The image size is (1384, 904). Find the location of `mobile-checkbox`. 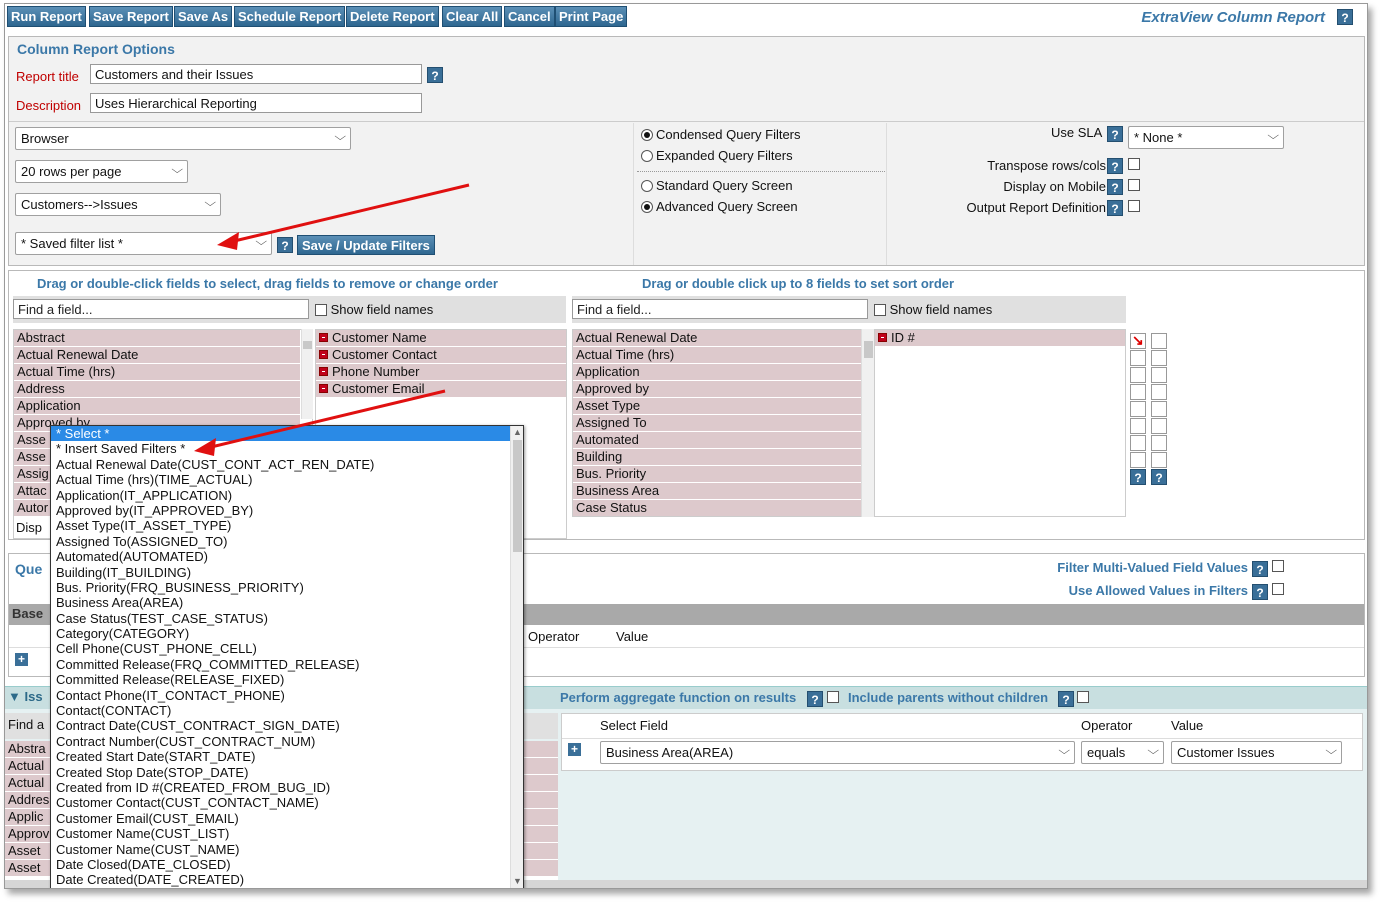

mobile-checkbox is located at coordinates (1134, 185).